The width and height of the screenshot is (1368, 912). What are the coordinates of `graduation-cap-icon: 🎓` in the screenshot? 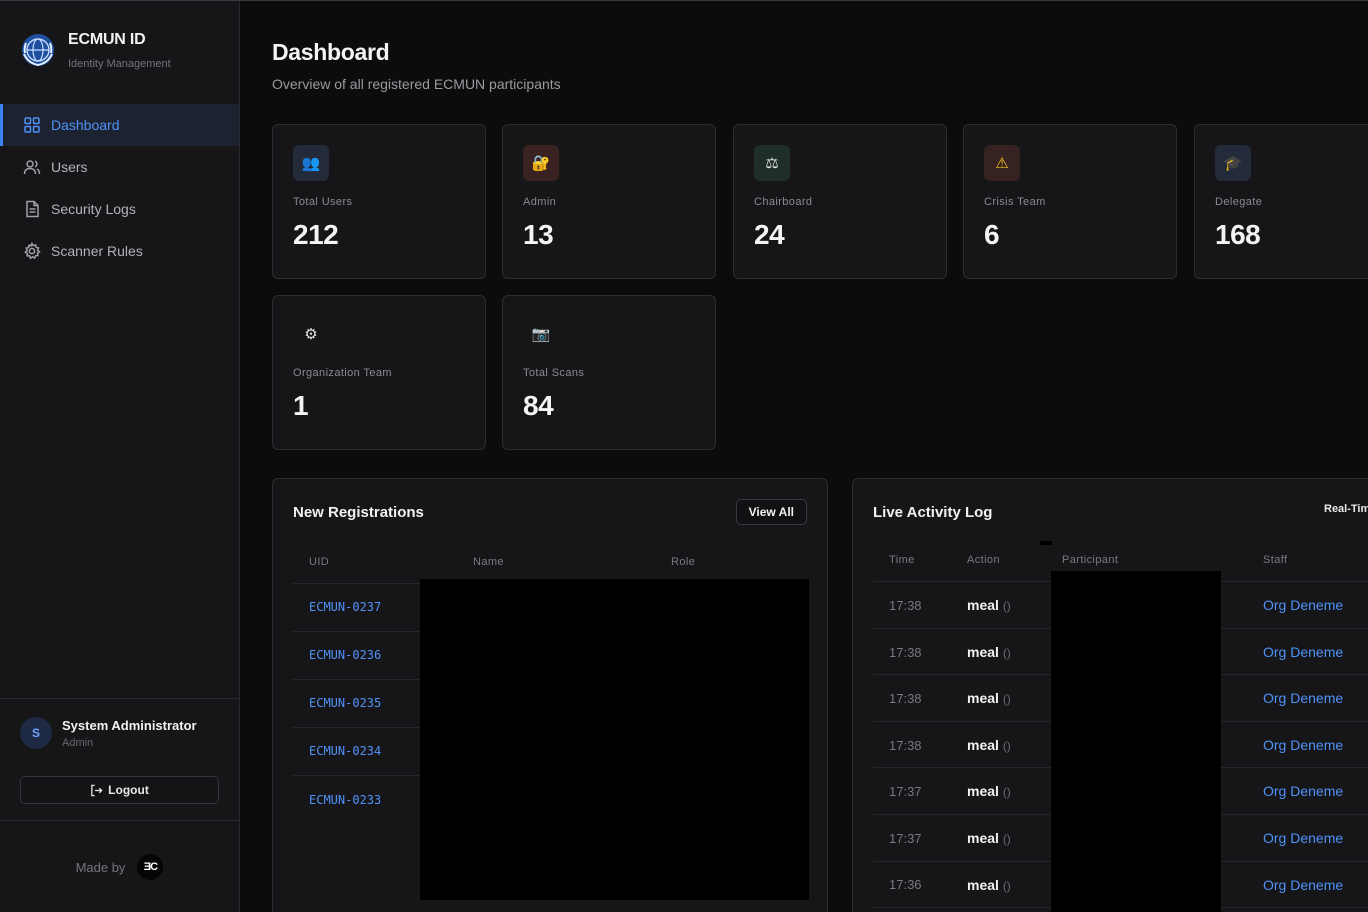 It's located at (1233, 163).